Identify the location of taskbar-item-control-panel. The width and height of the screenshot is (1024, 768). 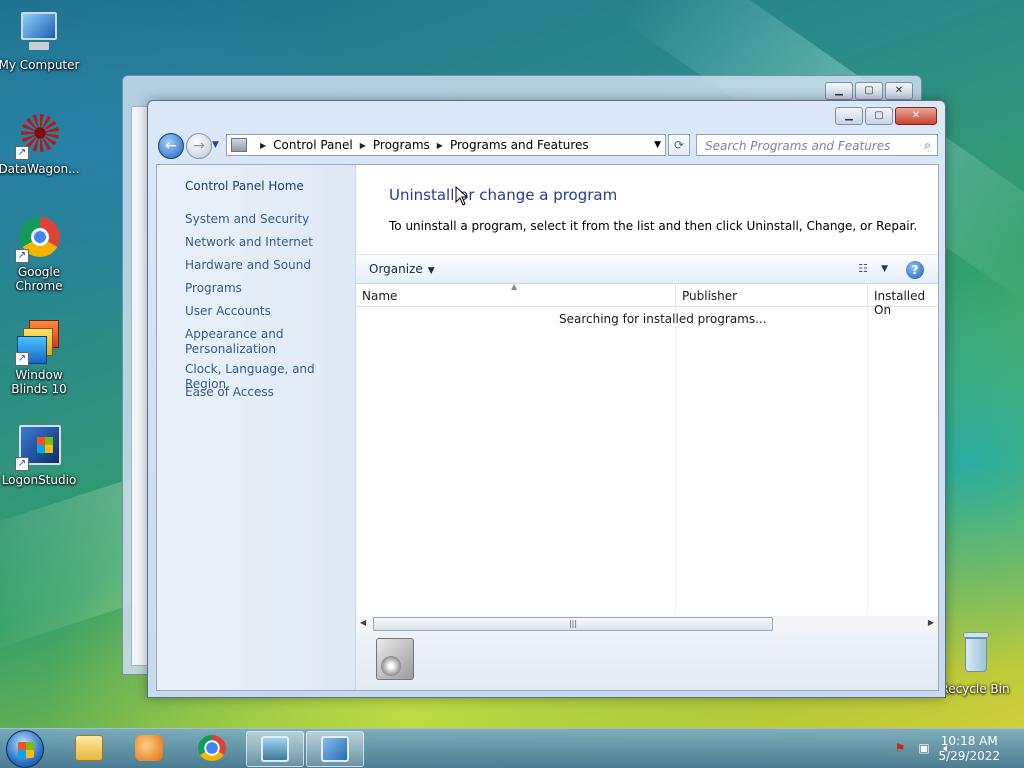
(335, 749).